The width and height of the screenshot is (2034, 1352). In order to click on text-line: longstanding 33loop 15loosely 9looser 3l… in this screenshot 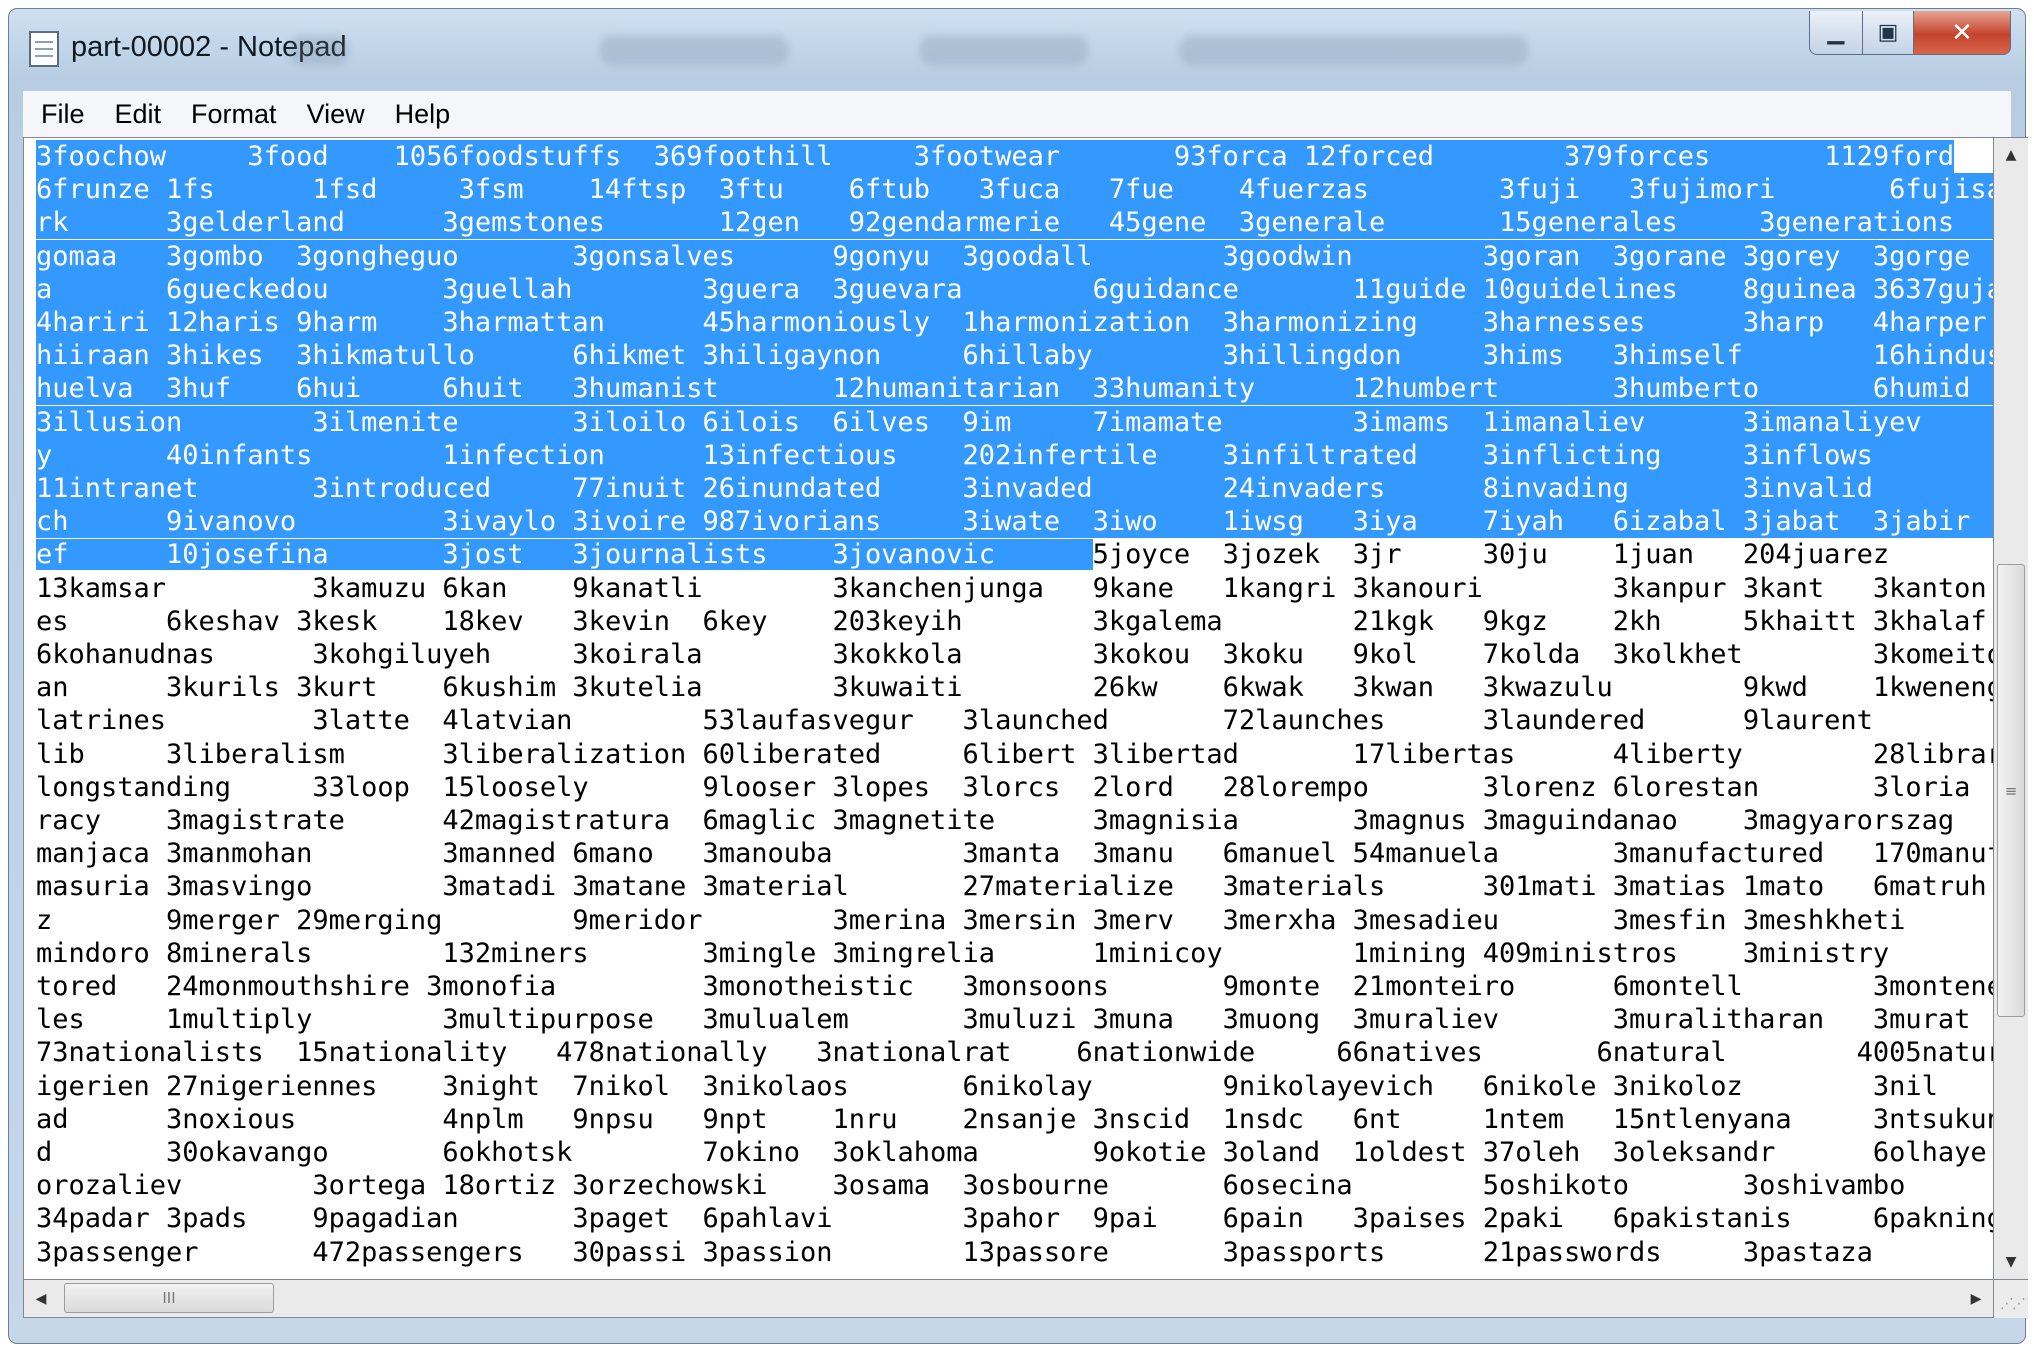, I will do `click(1014, 787)`.